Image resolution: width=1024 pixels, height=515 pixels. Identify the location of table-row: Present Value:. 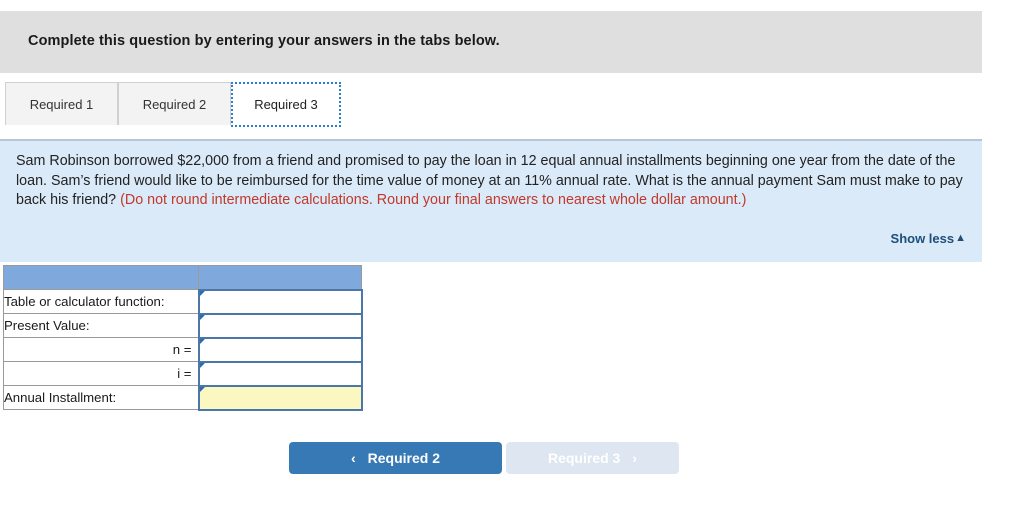
(183, 325).